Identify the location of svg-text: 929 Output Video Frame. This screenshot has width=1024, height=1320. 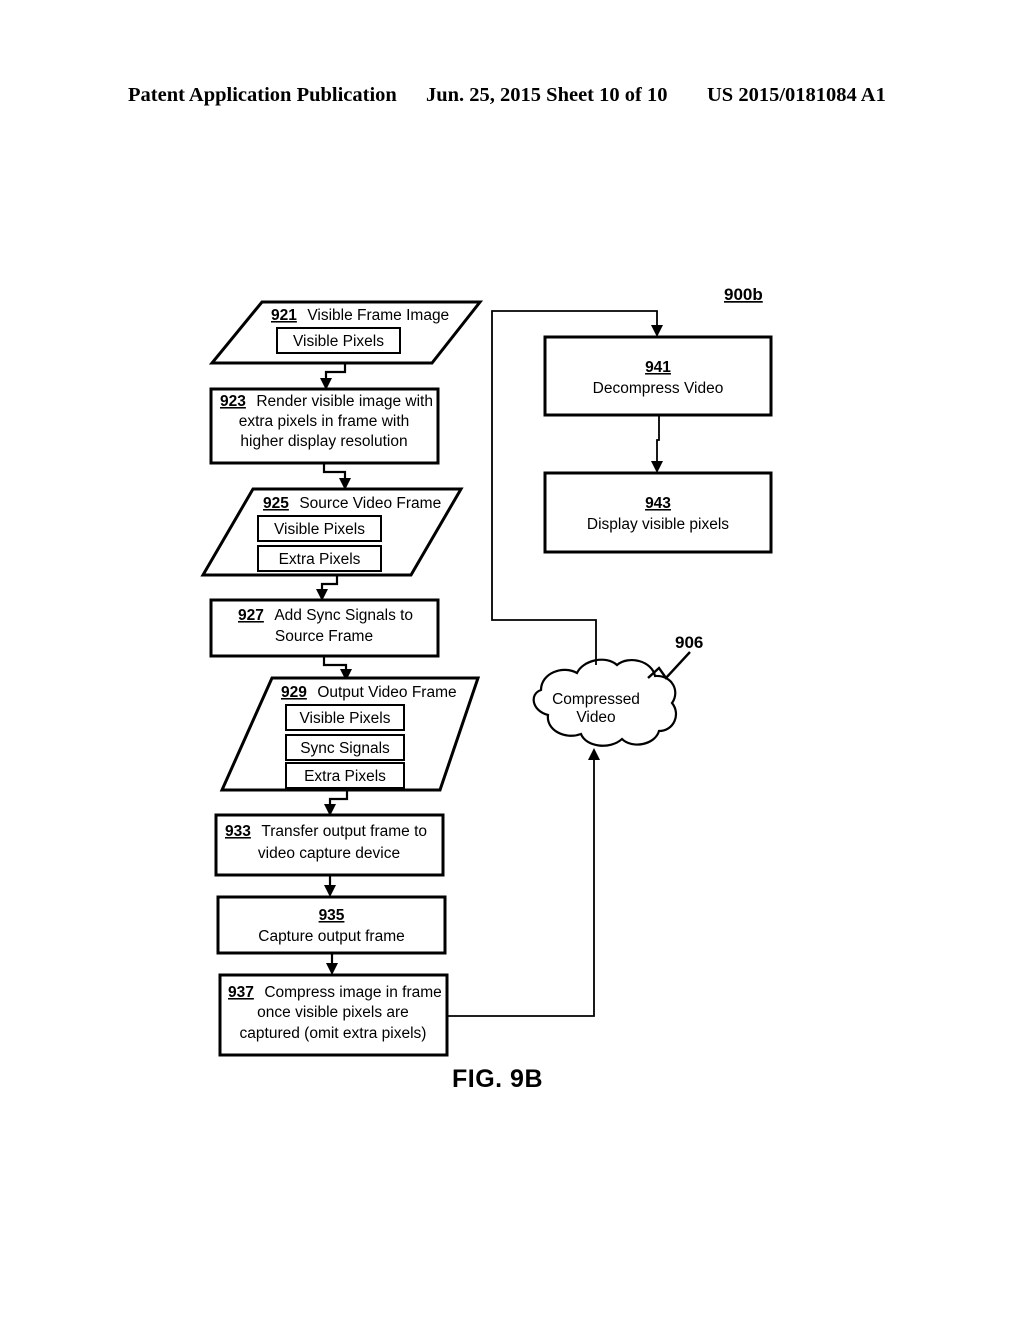
(369, 692).